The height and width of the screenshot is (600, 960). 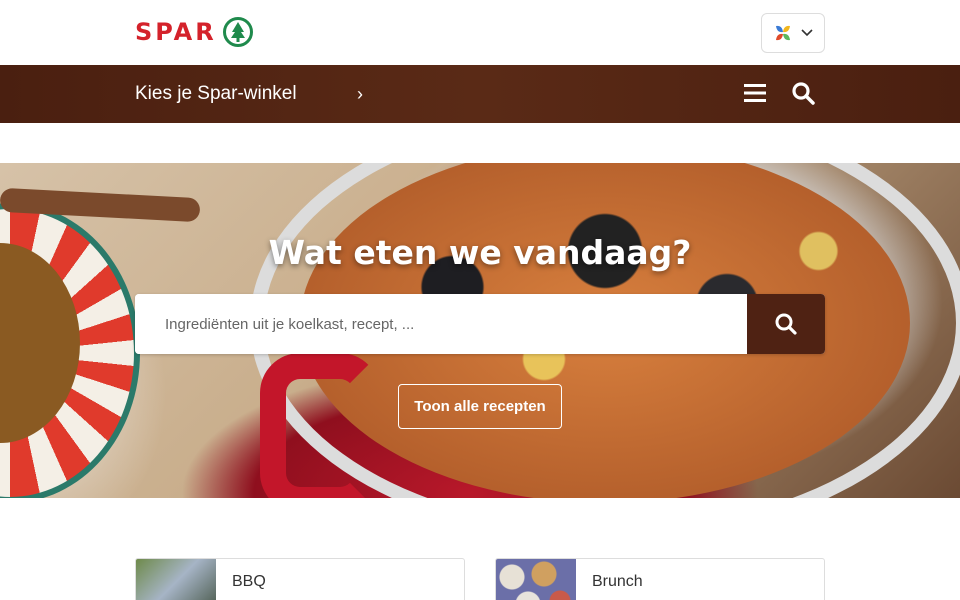 What do you see at coordinates (660, 579) in the screenshot?
I see `category-card-brunch: Brunch →` at bounding box center [660, 579].